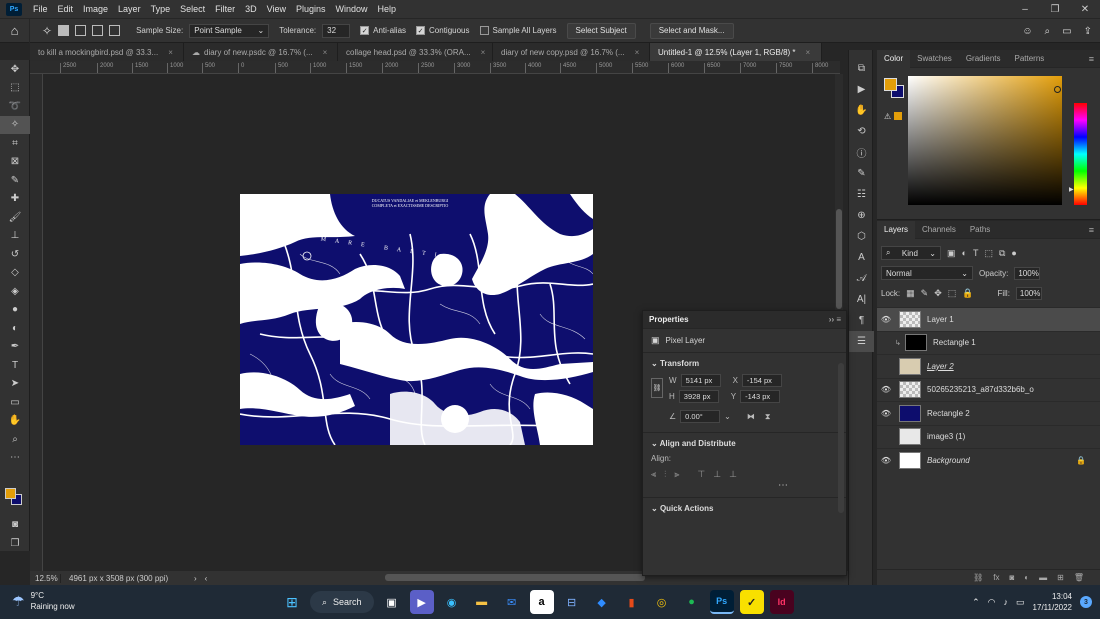 The width and height of the screenshot is (1100, 619). Describe the element at coordinates (861, 215) in the screenshot. I see `clone-source-icon: ⊕` at that location.